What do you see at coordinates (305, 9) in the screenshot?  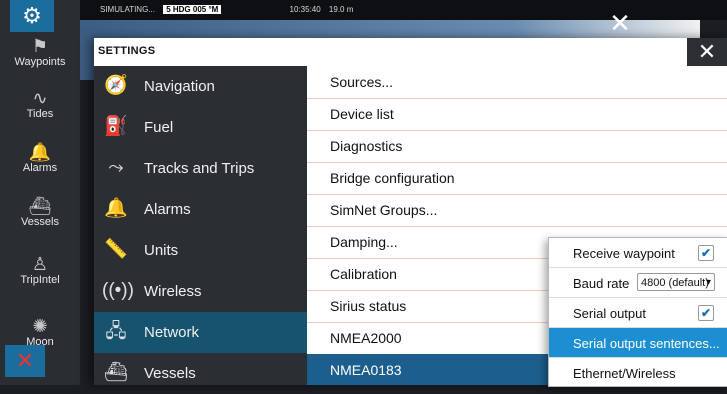 I see `time-readout: 10:35:40` at bounding box center [305, 9].